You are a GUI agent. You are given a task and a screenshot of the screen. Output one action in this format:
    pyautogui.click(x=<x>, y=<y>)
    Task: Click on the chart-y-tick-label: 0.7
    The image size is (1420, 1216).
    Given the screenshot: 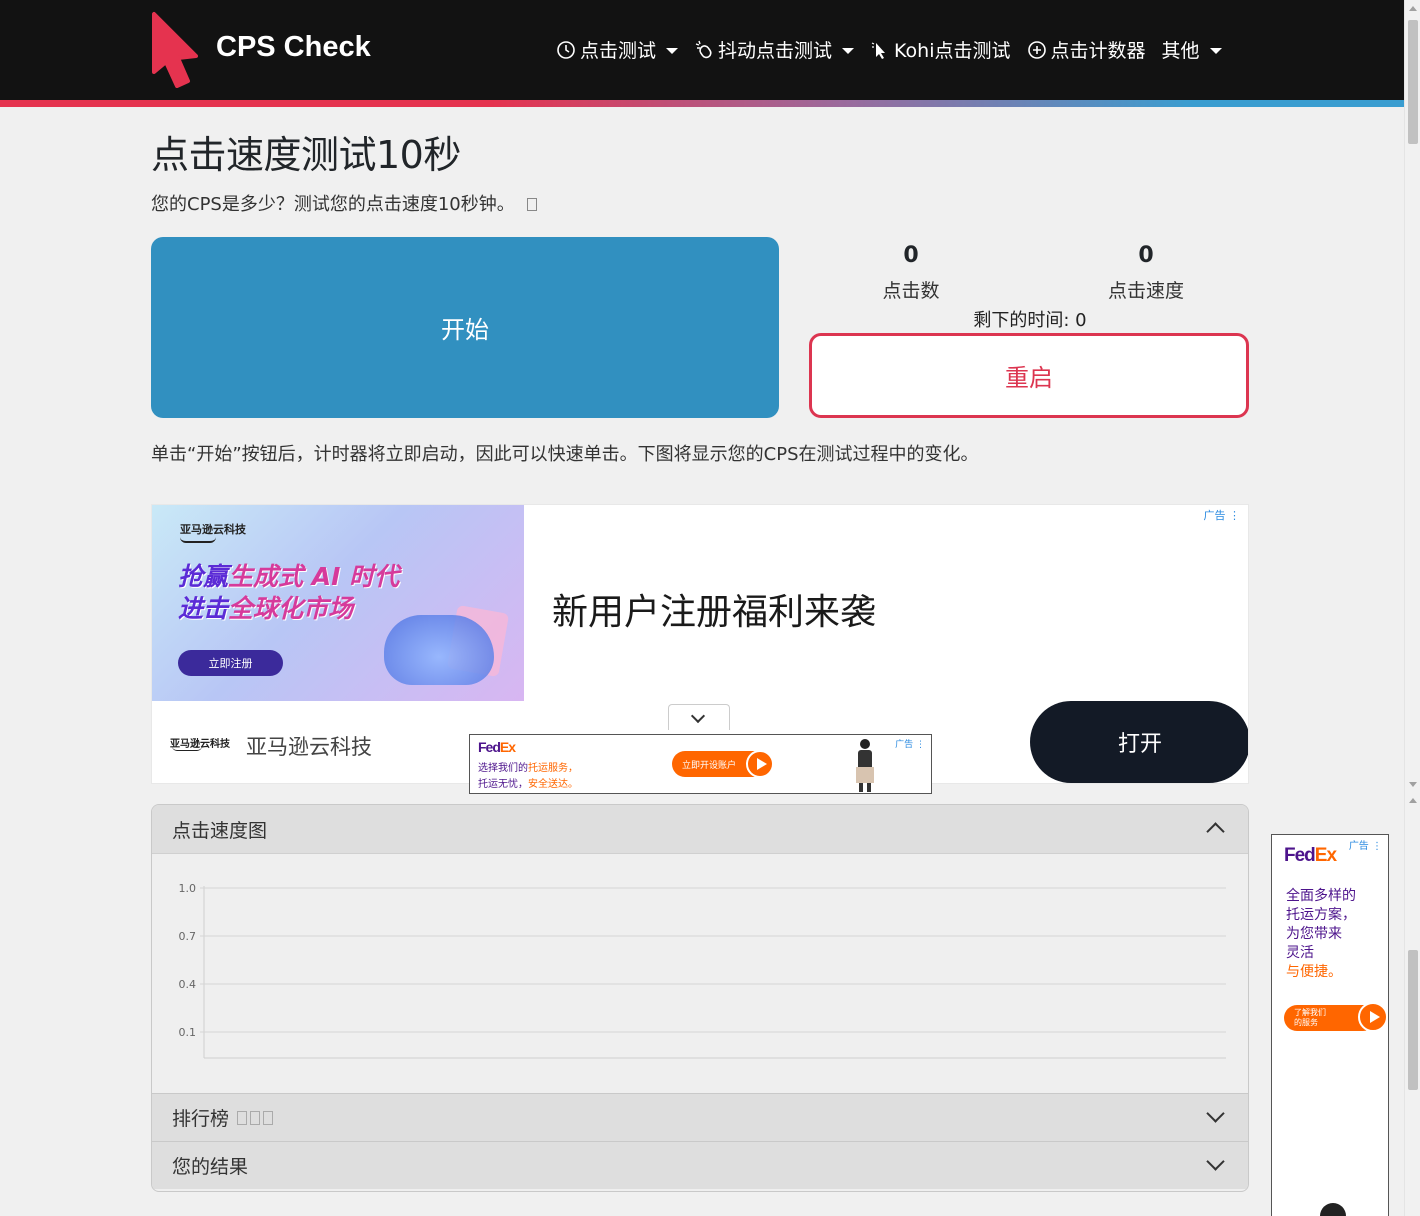 What is the action you would take?
    pyautogui.click(x=188, y=936)
    